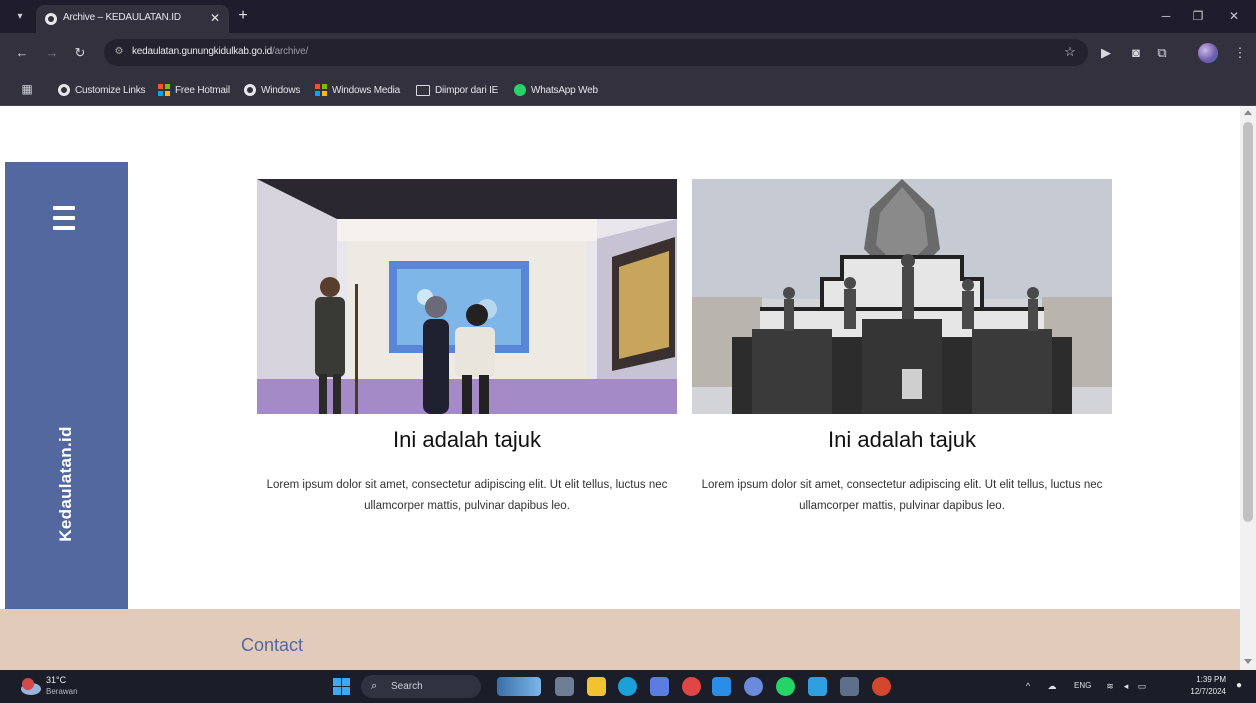  What do you see at coordinates (849, 686) in the screenshot?
I see `calculator-icon` at bounding box center [849, 686].